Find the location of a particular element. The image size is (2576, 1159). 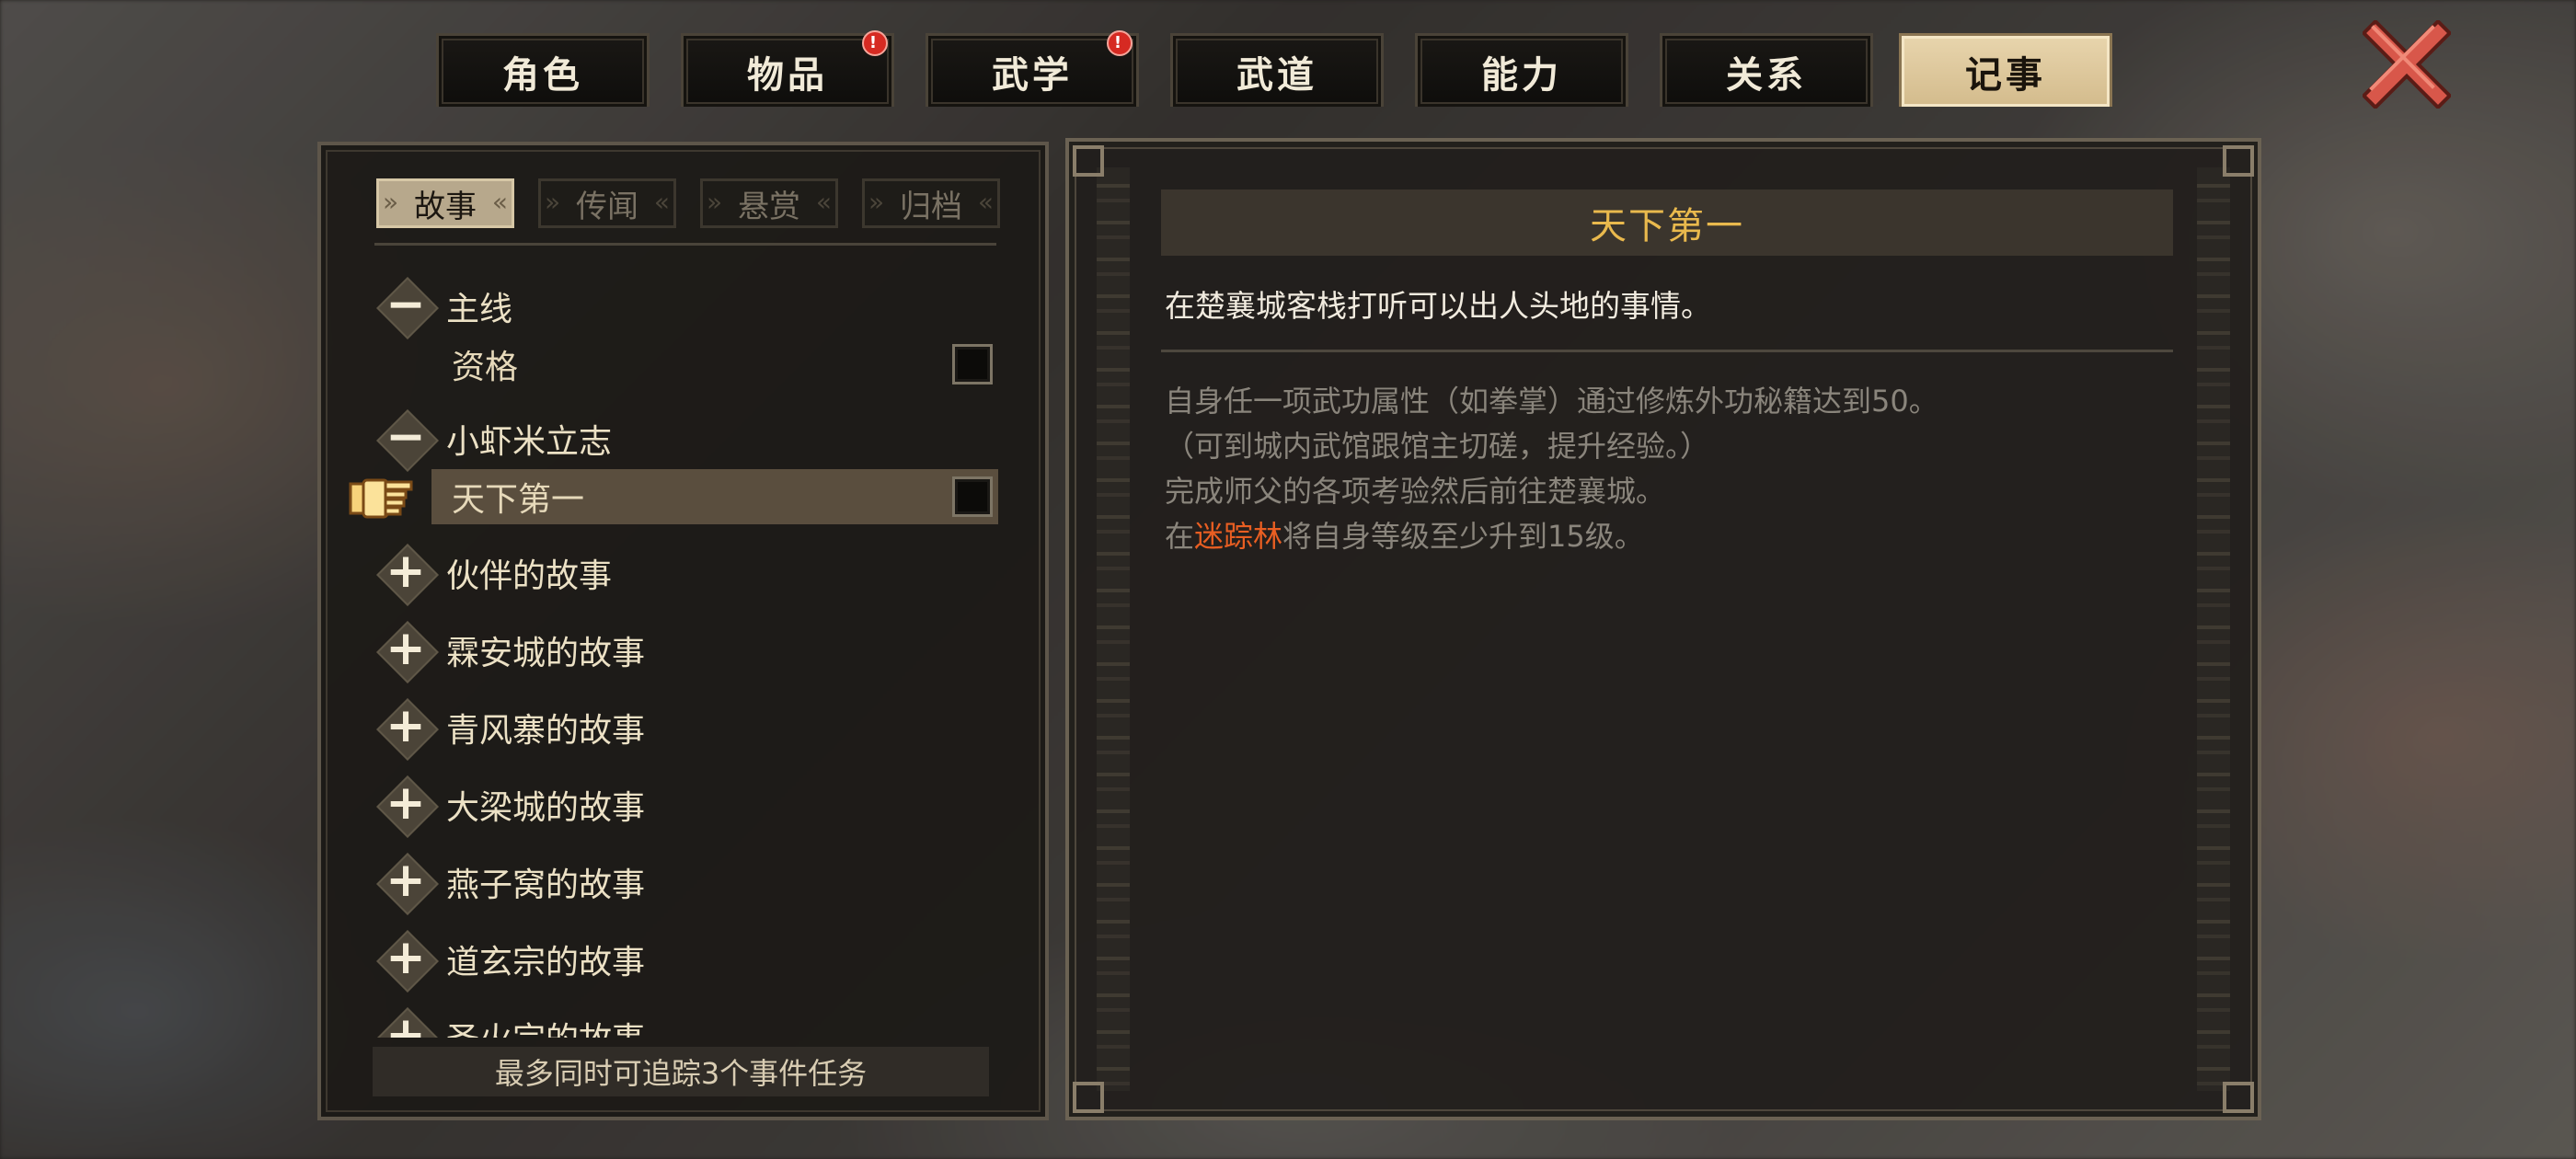

tab-label: 武道 is located at coordinates (1276, 75).